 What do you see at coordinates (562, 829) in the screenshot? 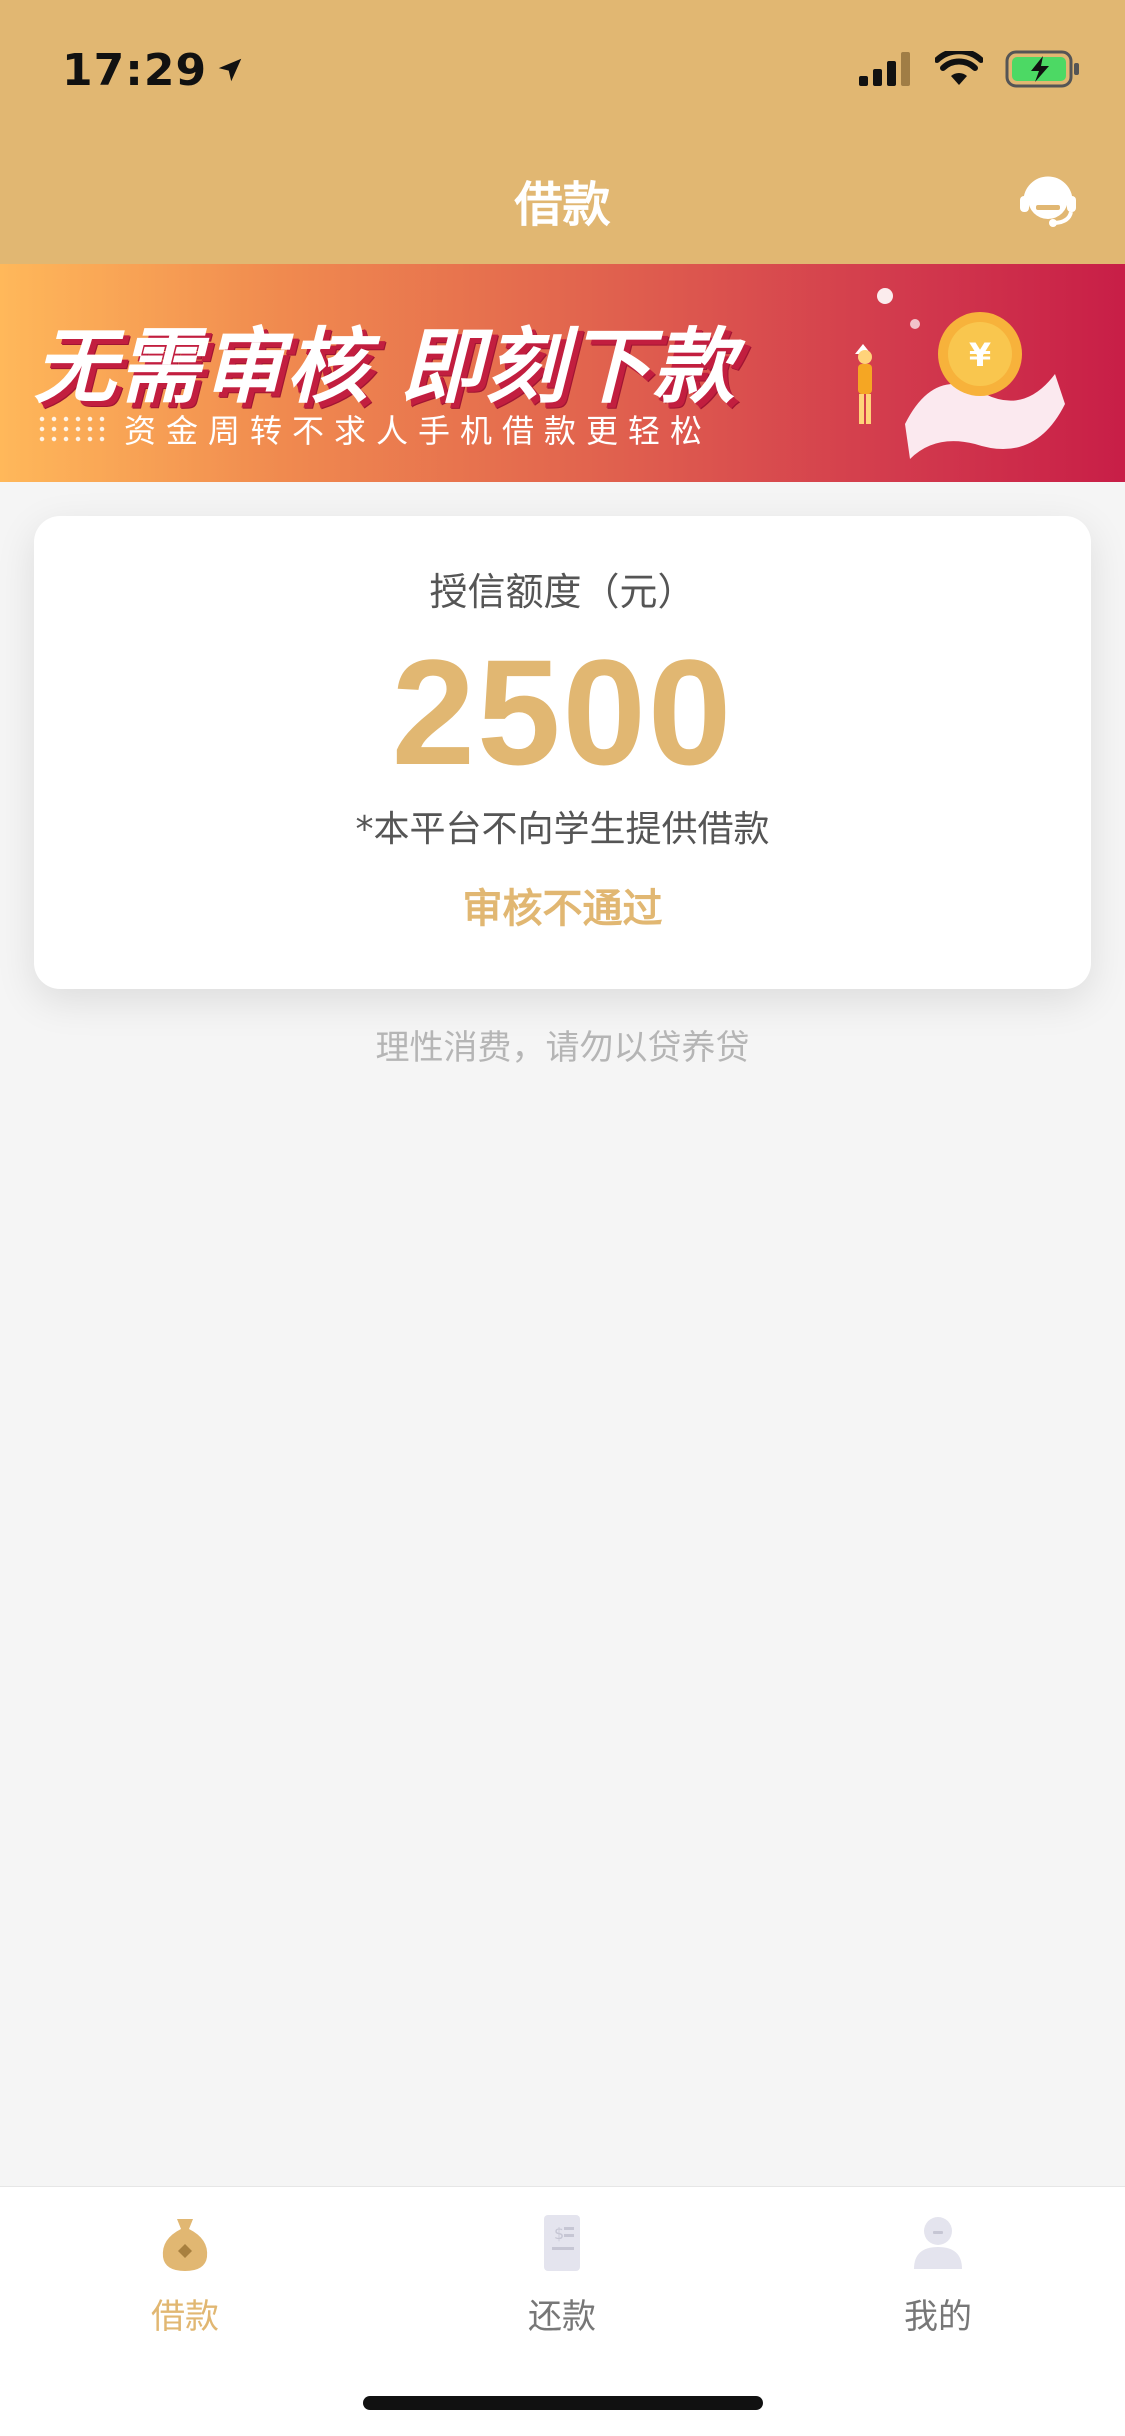
I see `student-notice: *本平台不向学生提供借款` at bounding box center [562, 829].